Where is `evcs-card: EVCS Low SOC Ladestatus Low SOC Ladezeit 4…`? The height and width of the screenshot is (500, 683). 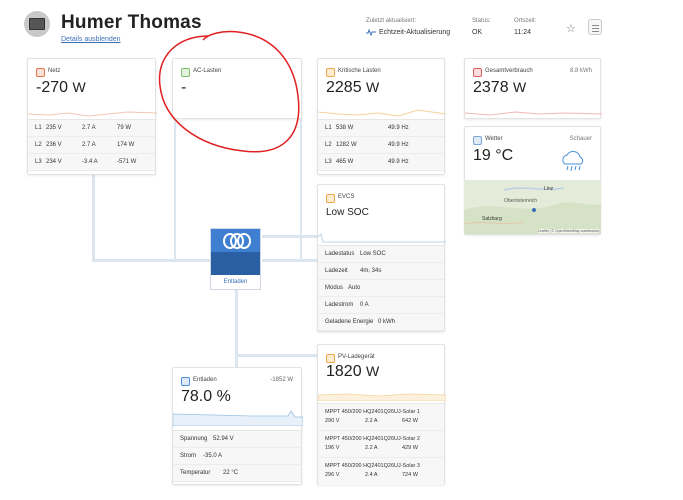 evcs-card: EVCS Low SOC Ladestatus Low SOC Ladezeit 4… is located at coordinates (381, 258).